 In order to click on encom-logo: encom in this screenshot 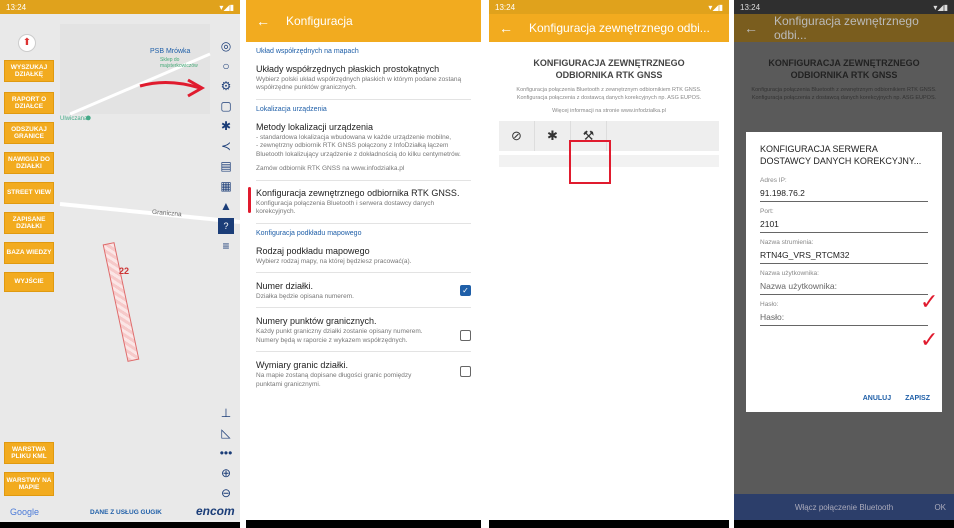, I will do `click(215, 511)`.